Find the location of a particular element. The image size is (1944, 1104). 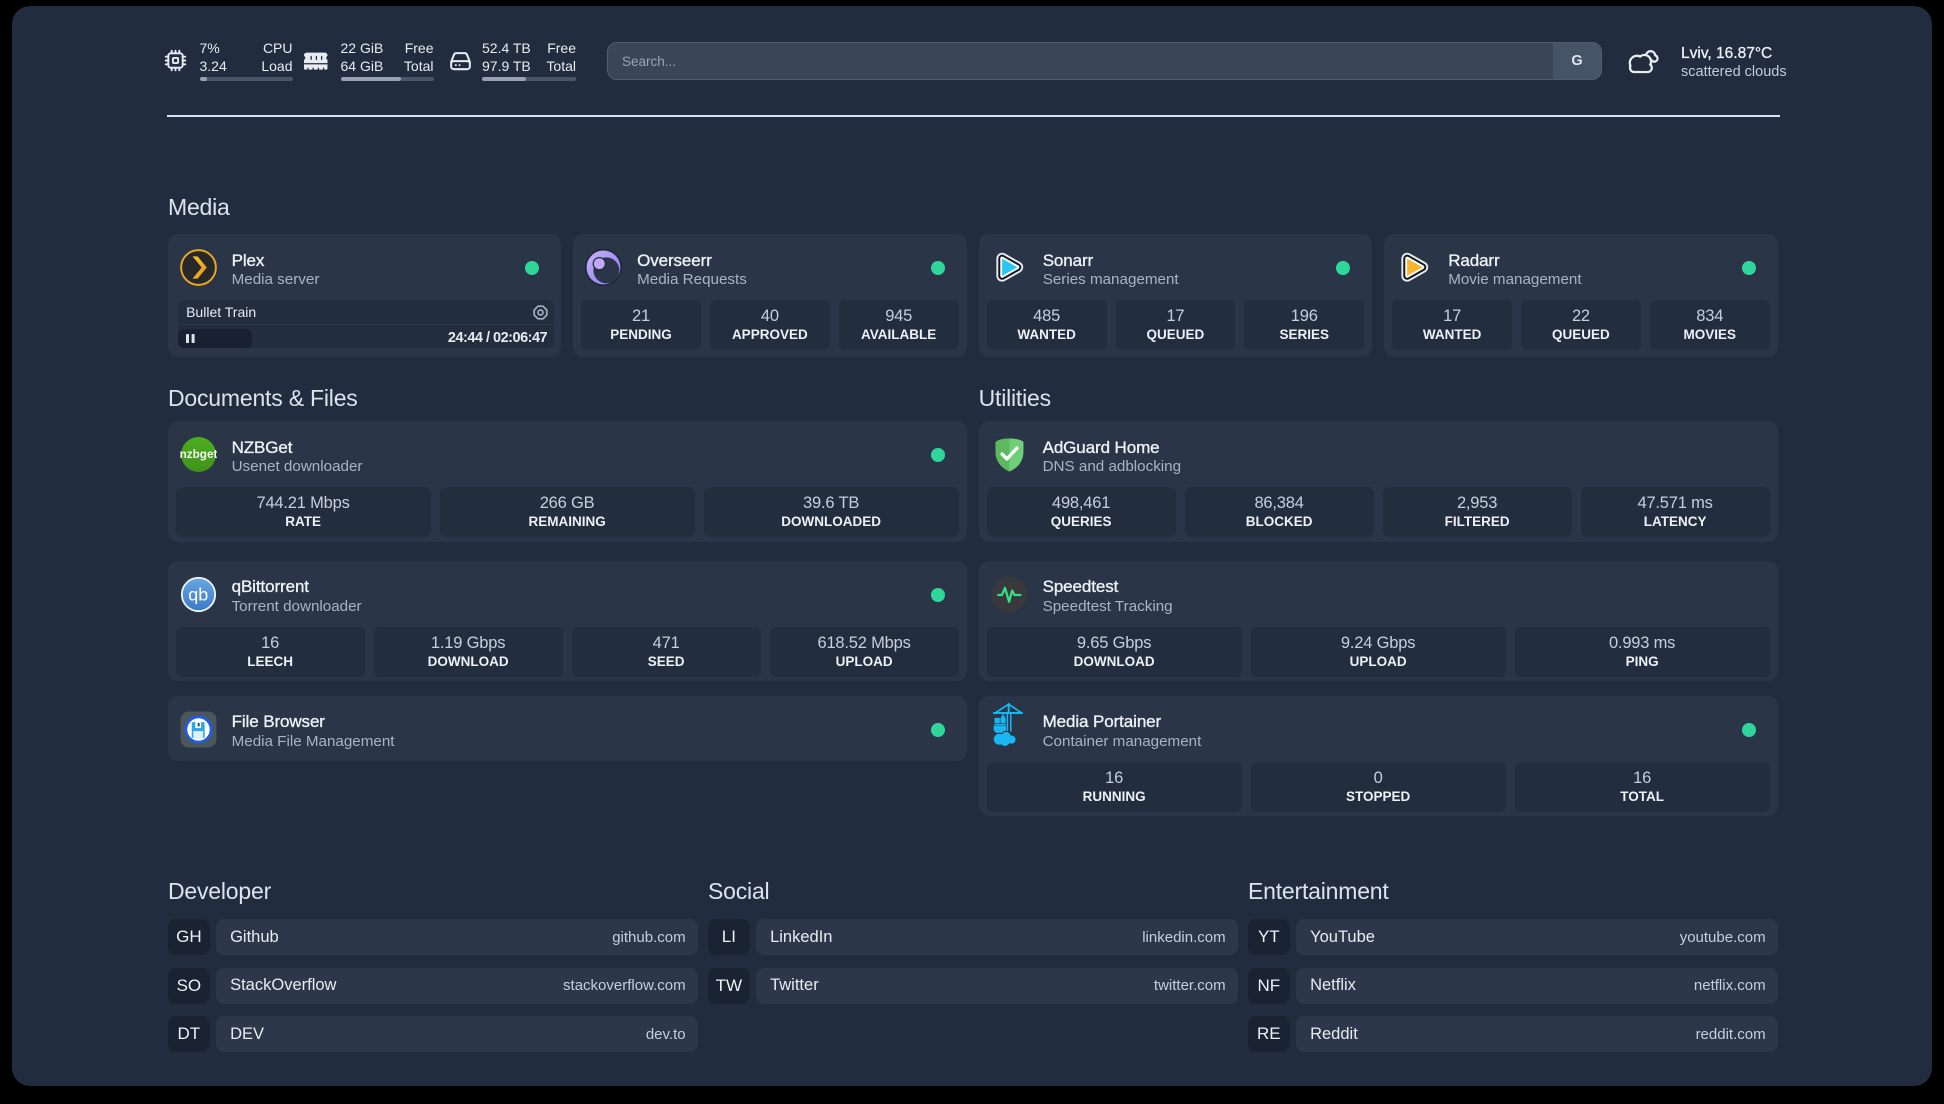

svg-text: nzbget is located at coordinates (198, 454).